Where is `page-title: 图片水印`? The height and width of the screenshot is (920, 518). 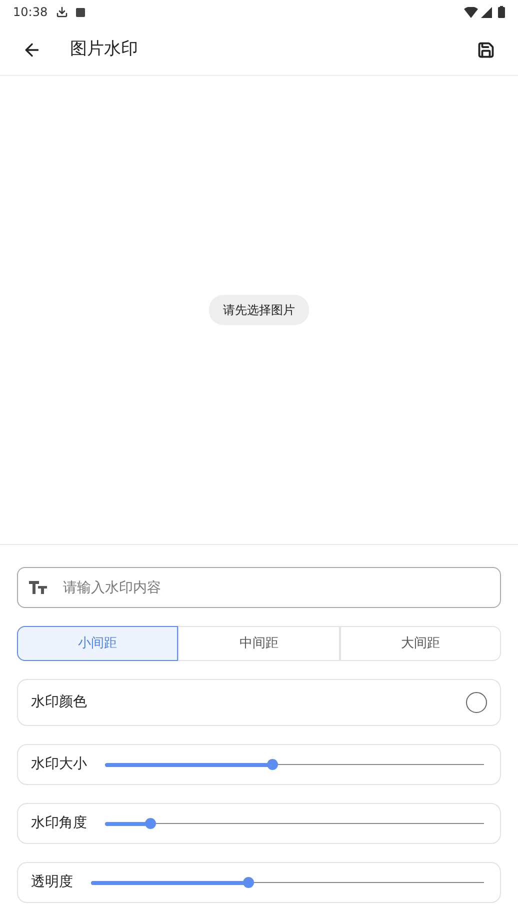
page-title: 图片水印 is located at coordinates (104, 49).